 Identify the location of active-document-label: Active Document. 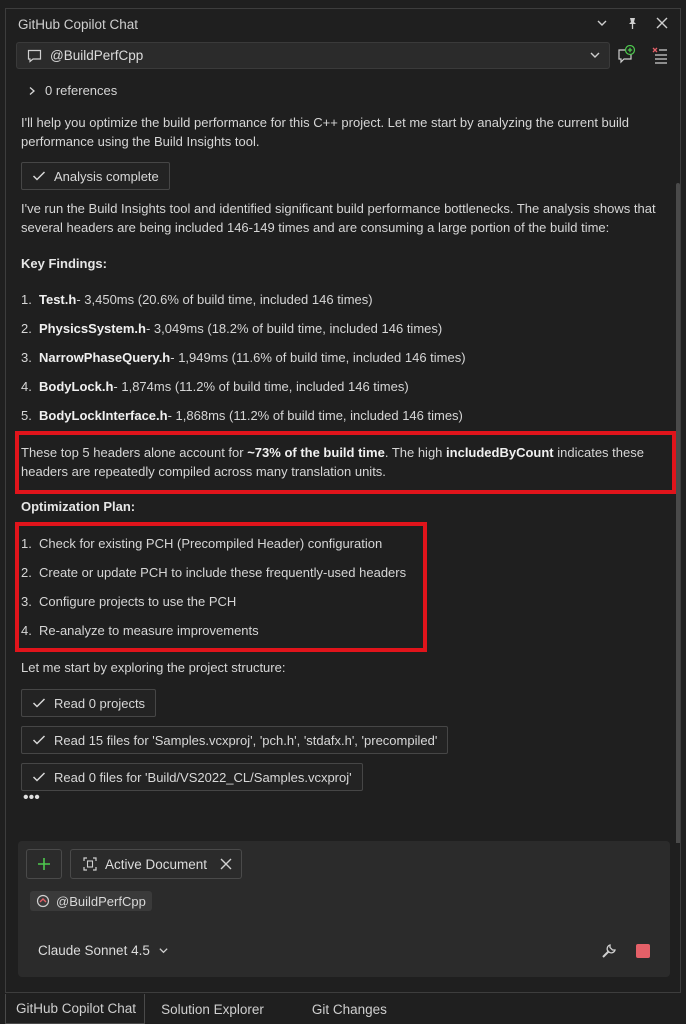
(156, 864).